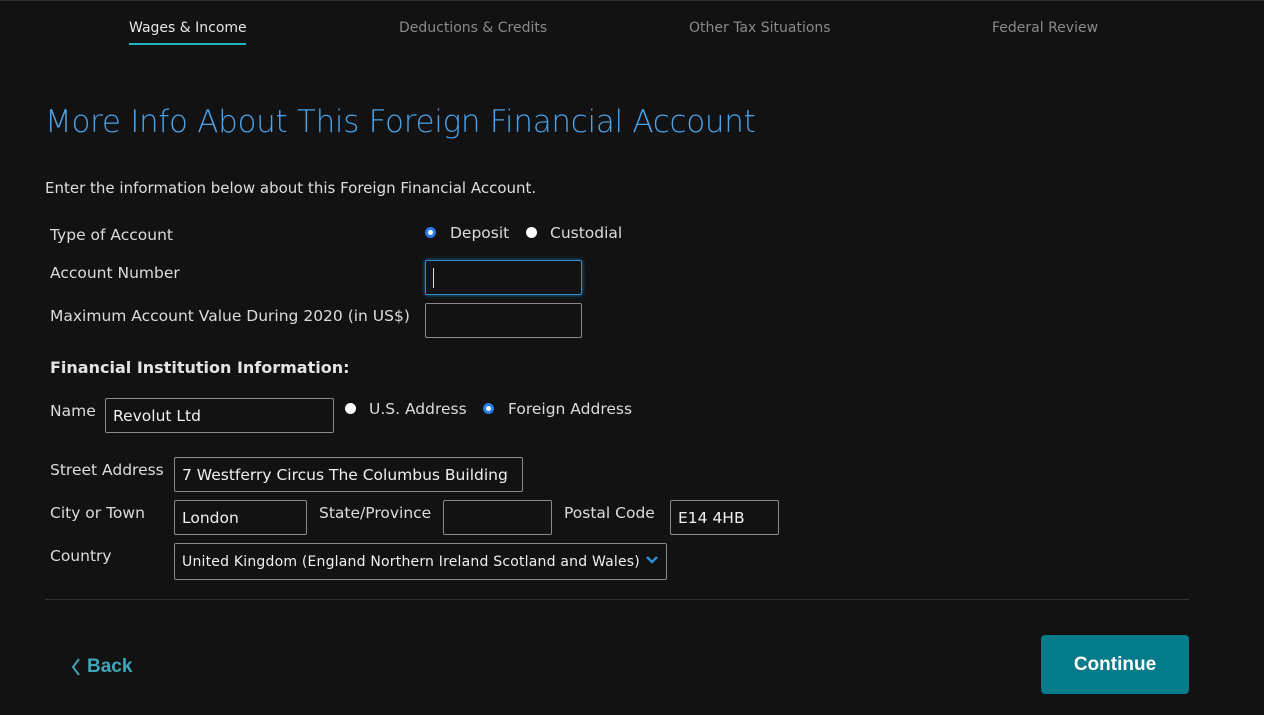  Describe the element at coordinates (111, 235) in the screenshot. I see `account-type-label: Type of Account` at that location.